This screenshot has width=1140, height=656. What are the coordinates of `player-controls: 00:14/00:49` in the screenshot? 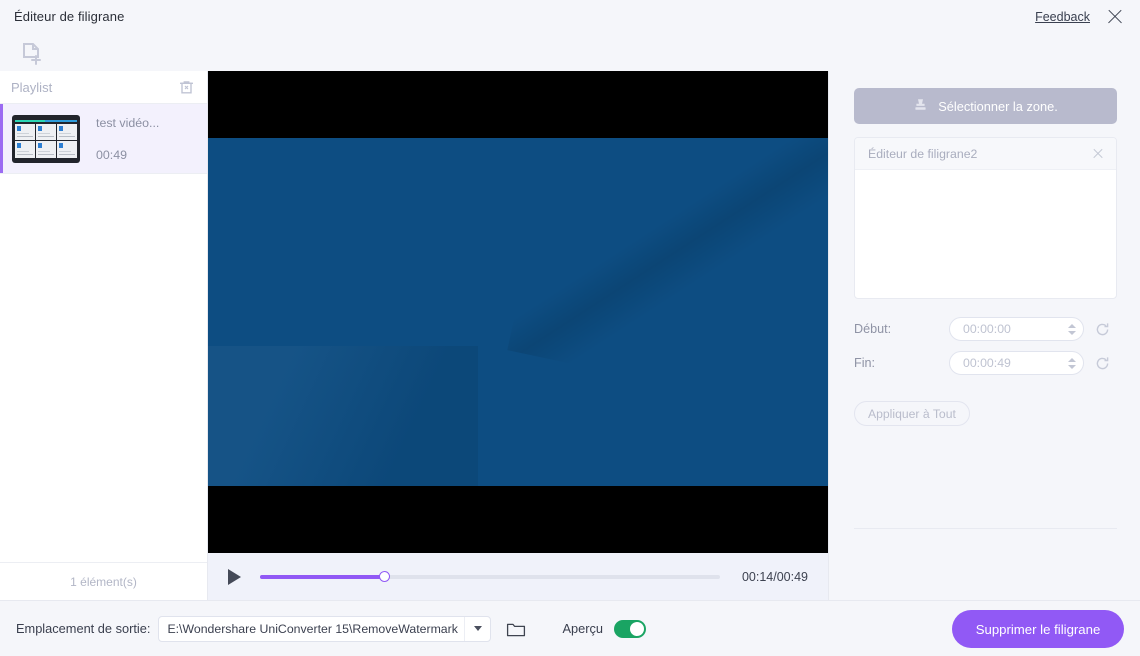 It's located at (518, 576).